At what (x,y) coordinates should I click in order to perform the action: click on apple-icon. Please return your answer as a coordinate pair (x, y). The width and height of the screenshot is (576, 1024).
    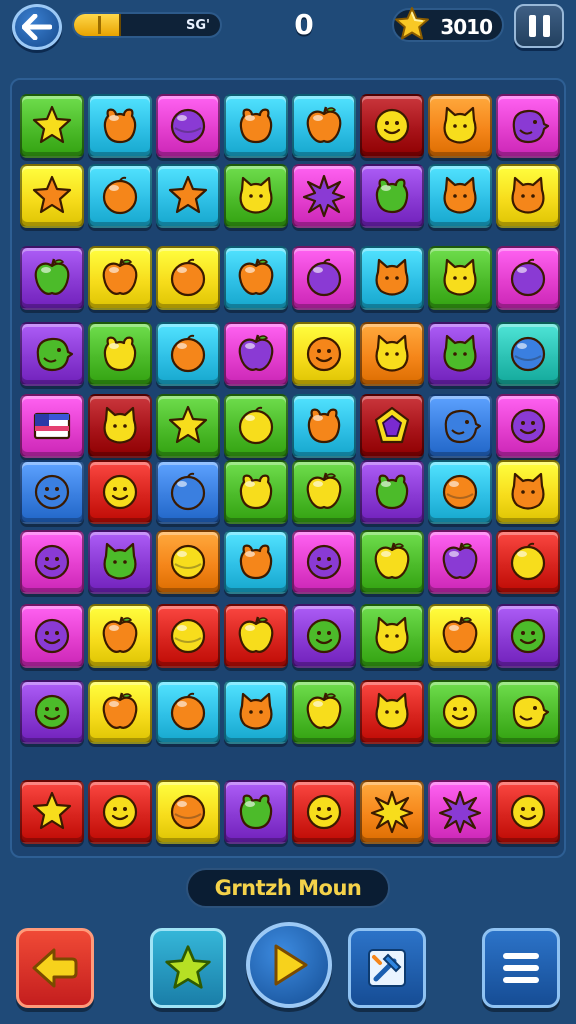
    Looking at the image, I should click on (324, 710).